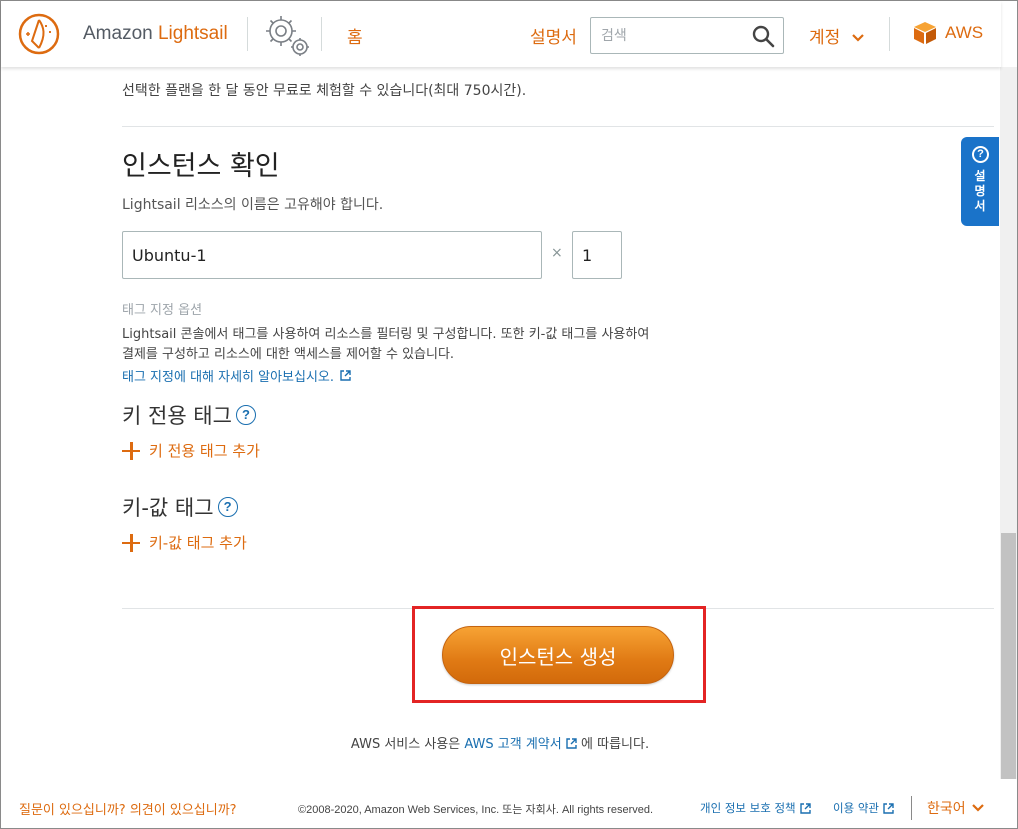 The height and width of the screenshot is (829, 1018). What do you see at coordinates (513, 744) in the screenshot?
I see `customer-agreement-label: AWS 고객 계약서` at bounding box center [513, 744].